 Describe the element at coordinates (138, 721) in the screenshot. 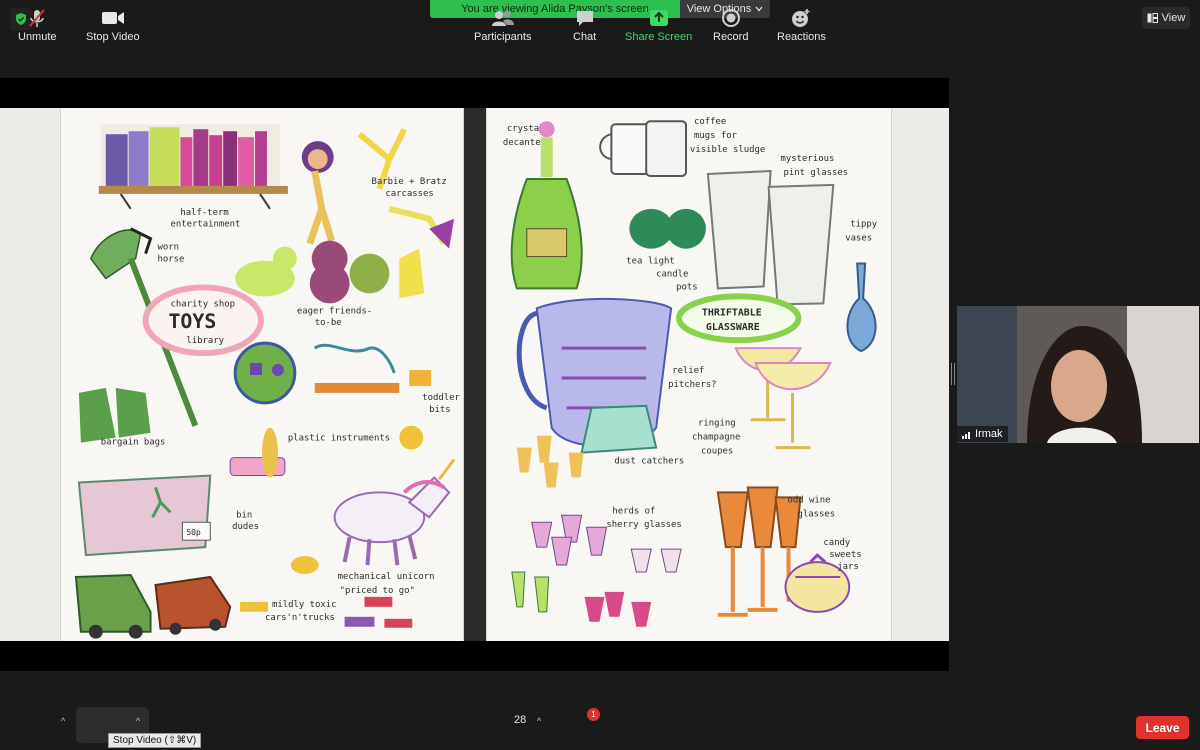

I see `video-options-caret: ^` at that location.